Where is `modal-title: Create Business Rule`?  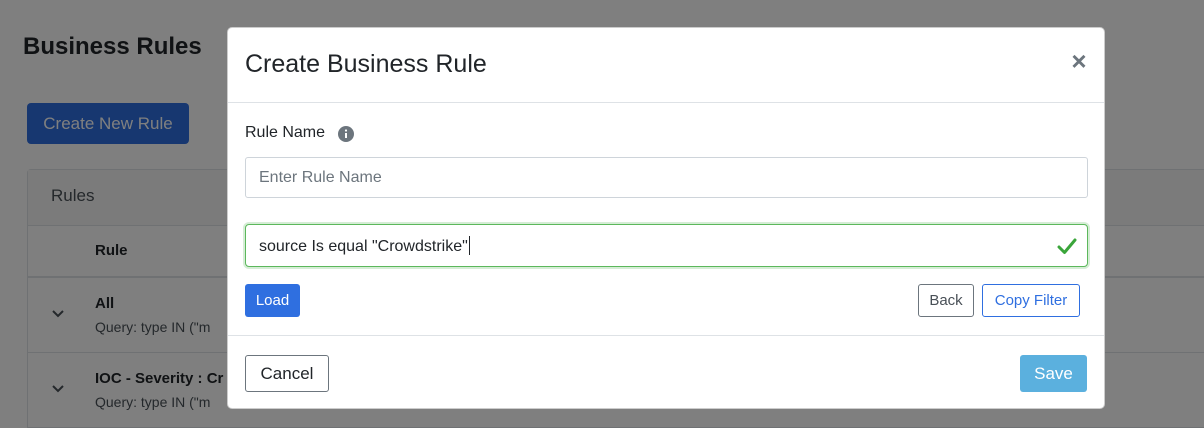 modal-title: Create Business Rule is located at coordinates (366, 64).